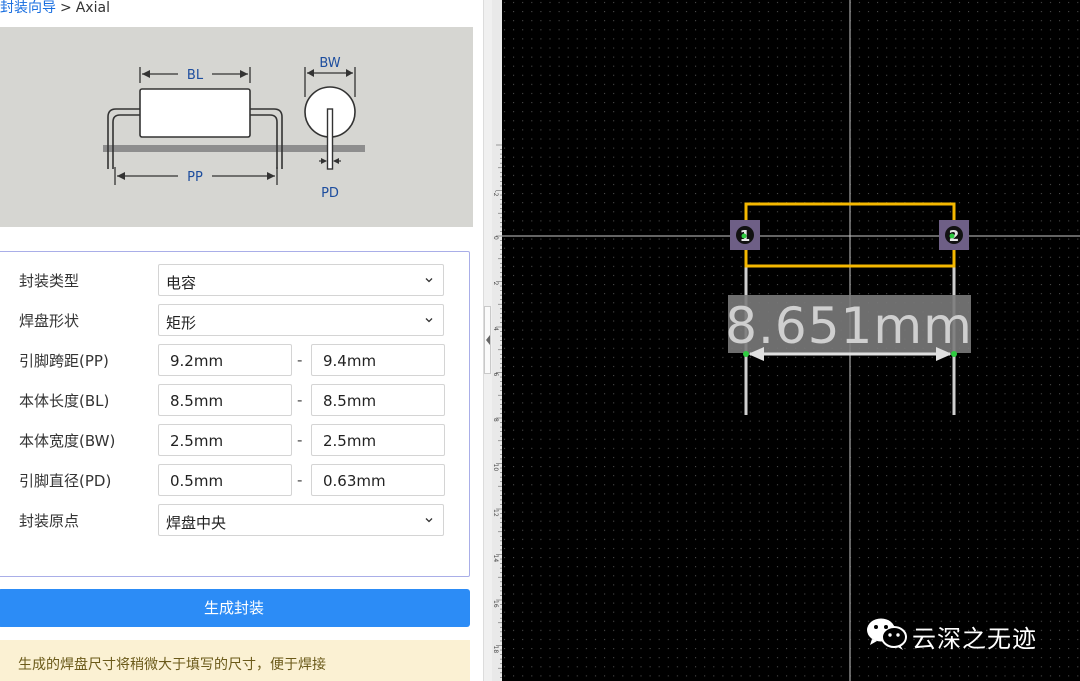 This screenshot has width=1080, height=681. What do you see at coordinates (172, 665) in the screenshot?
I see `tip-text: 生成的焊盘尺寸将稍微大于填写的尺寸，便于焊接` at bounding box center [172, 665].